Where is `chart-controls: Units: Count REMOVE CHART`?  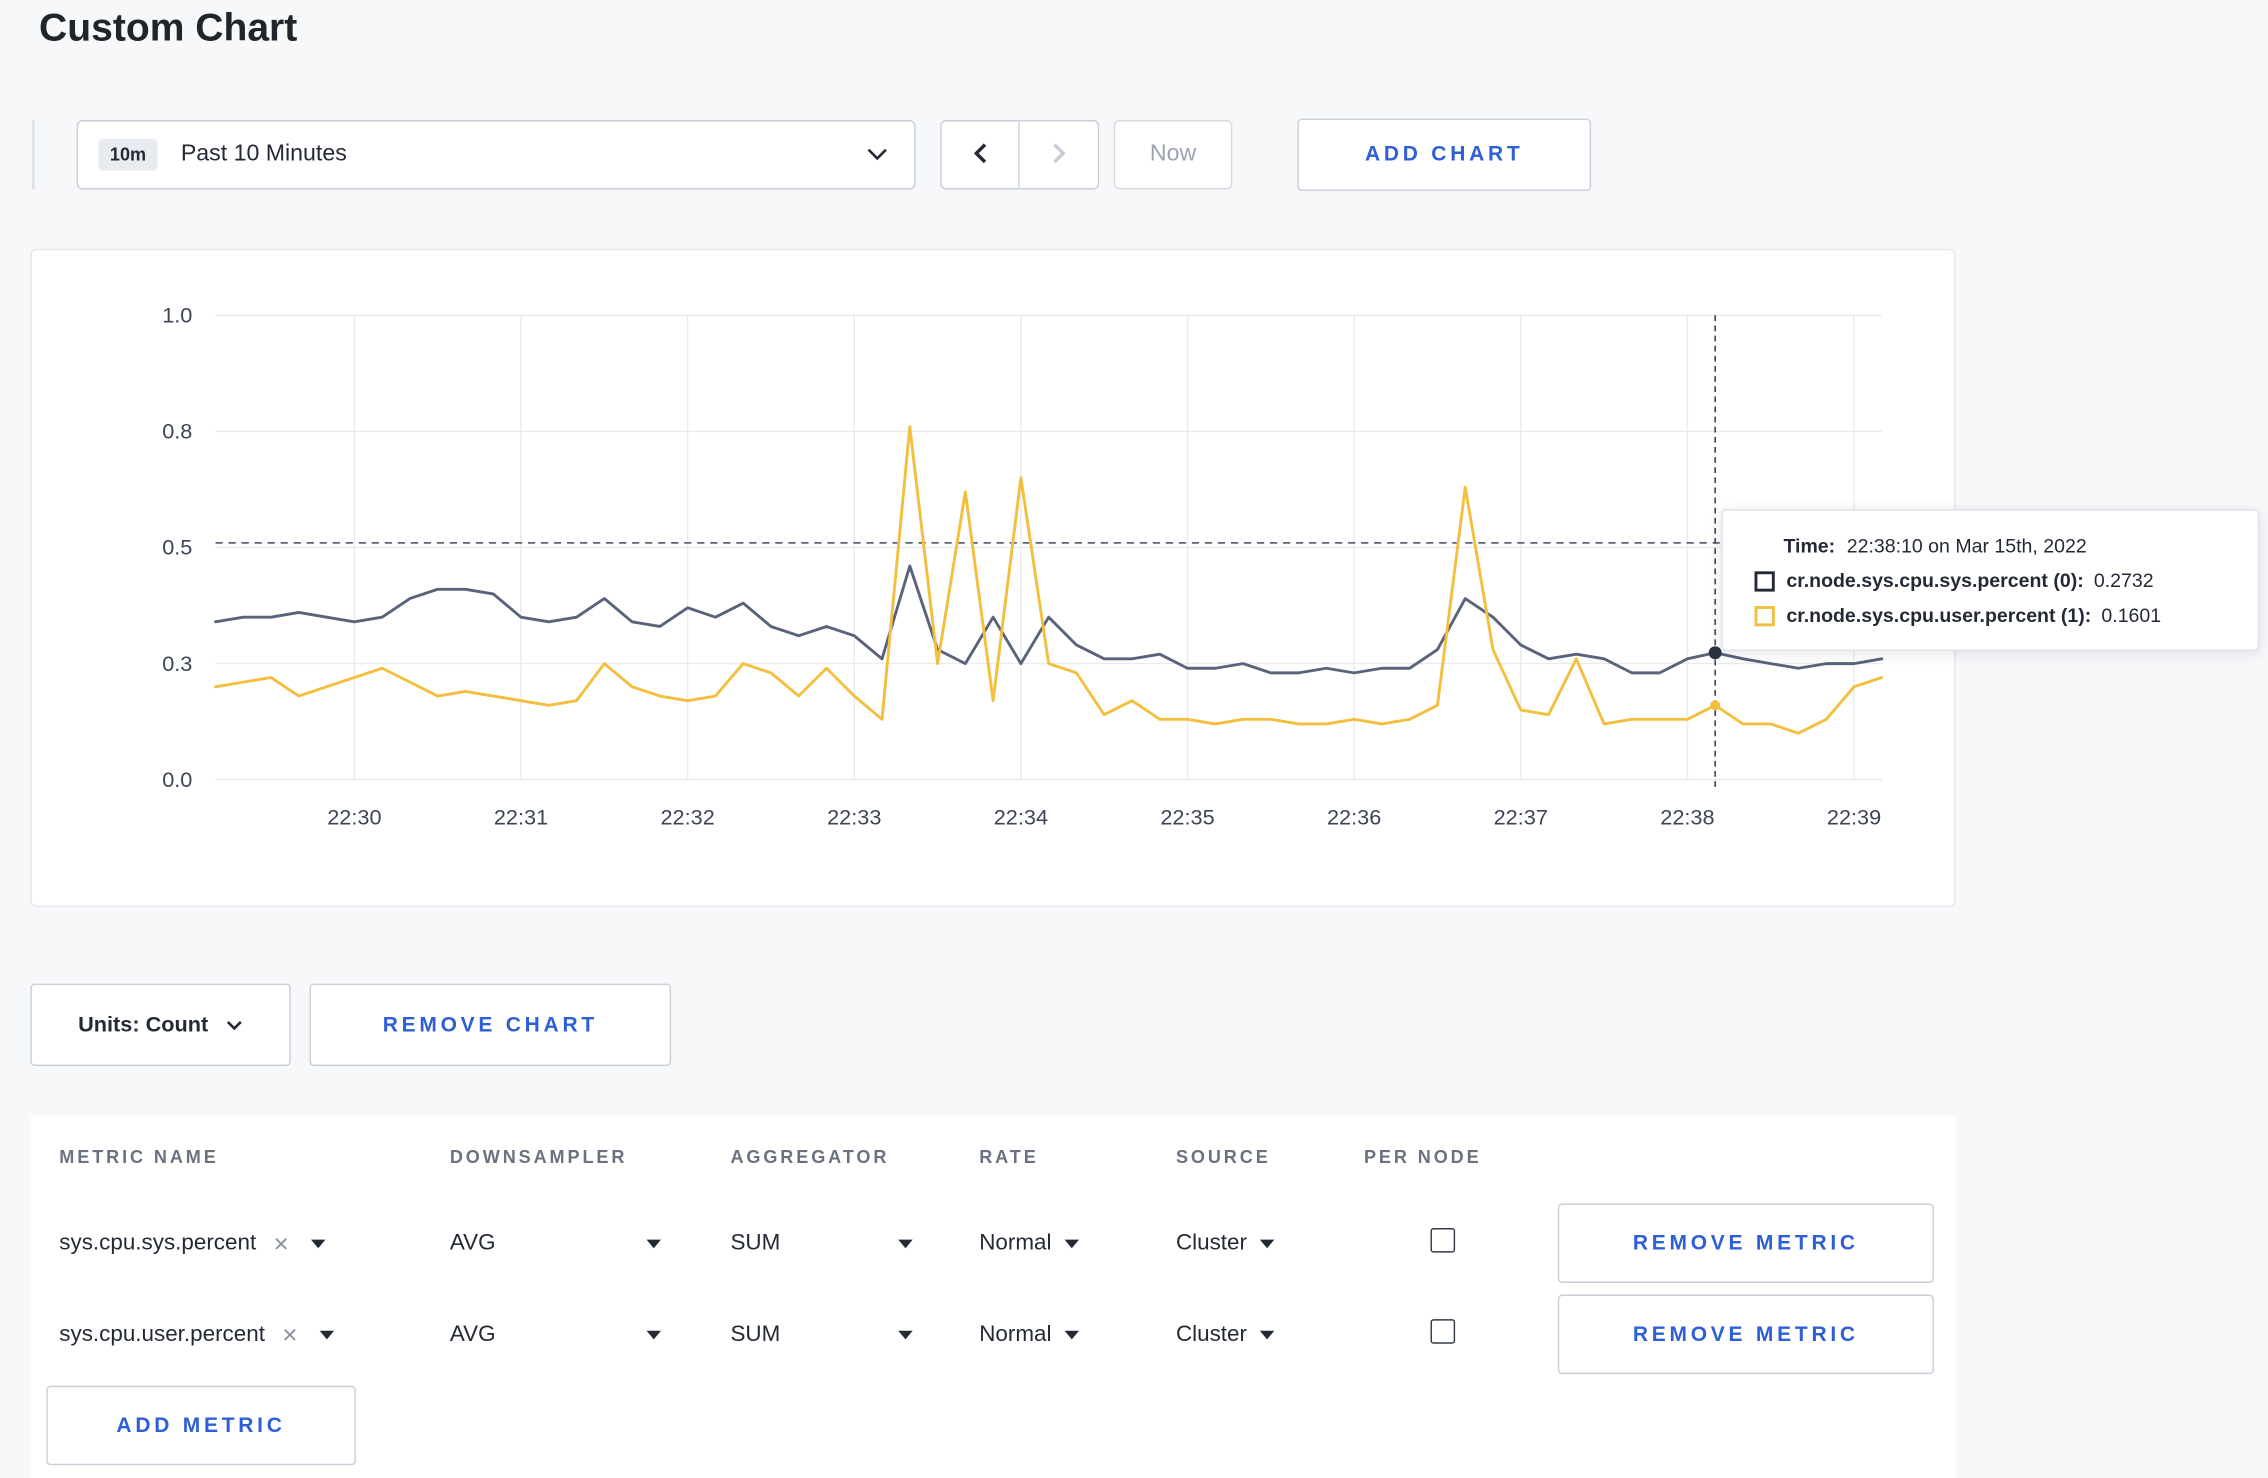
chart-controls: Units: Count REMOVE CHART is located at coordinates (351, 1025).